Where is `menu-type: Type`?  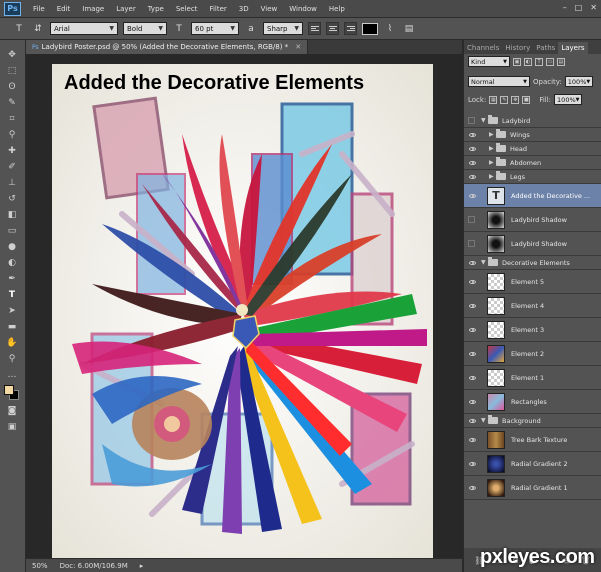
menu-type: Type is located at coordinates (156, 9).